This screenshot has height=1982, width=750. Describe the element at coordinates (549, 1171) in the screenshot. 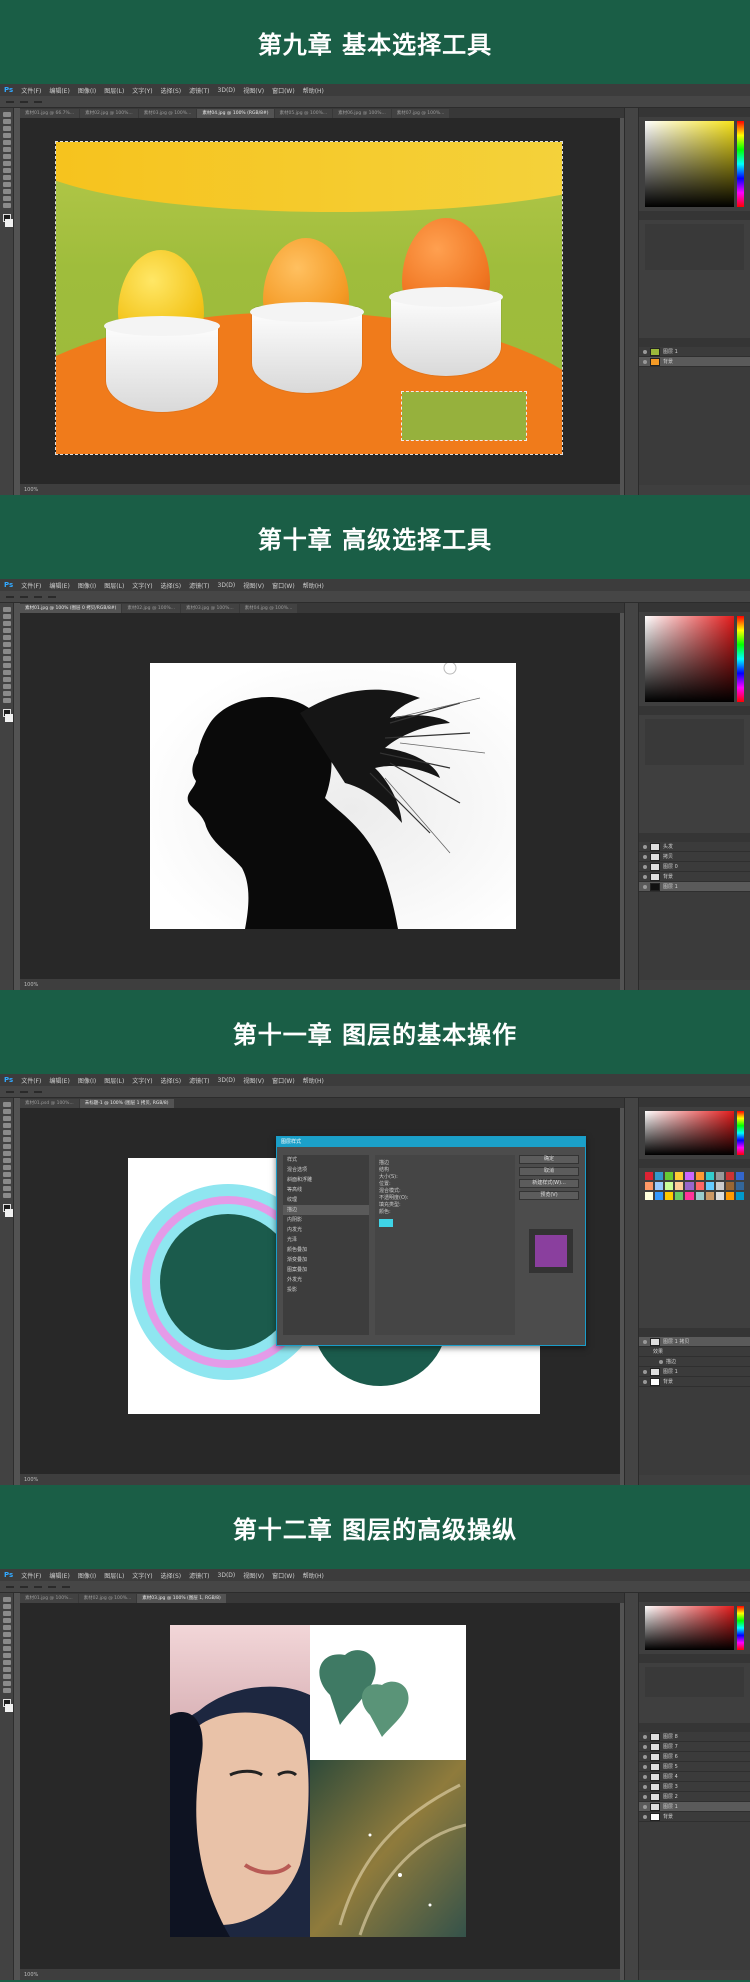

I see `cancel-button: 取消` at that location.